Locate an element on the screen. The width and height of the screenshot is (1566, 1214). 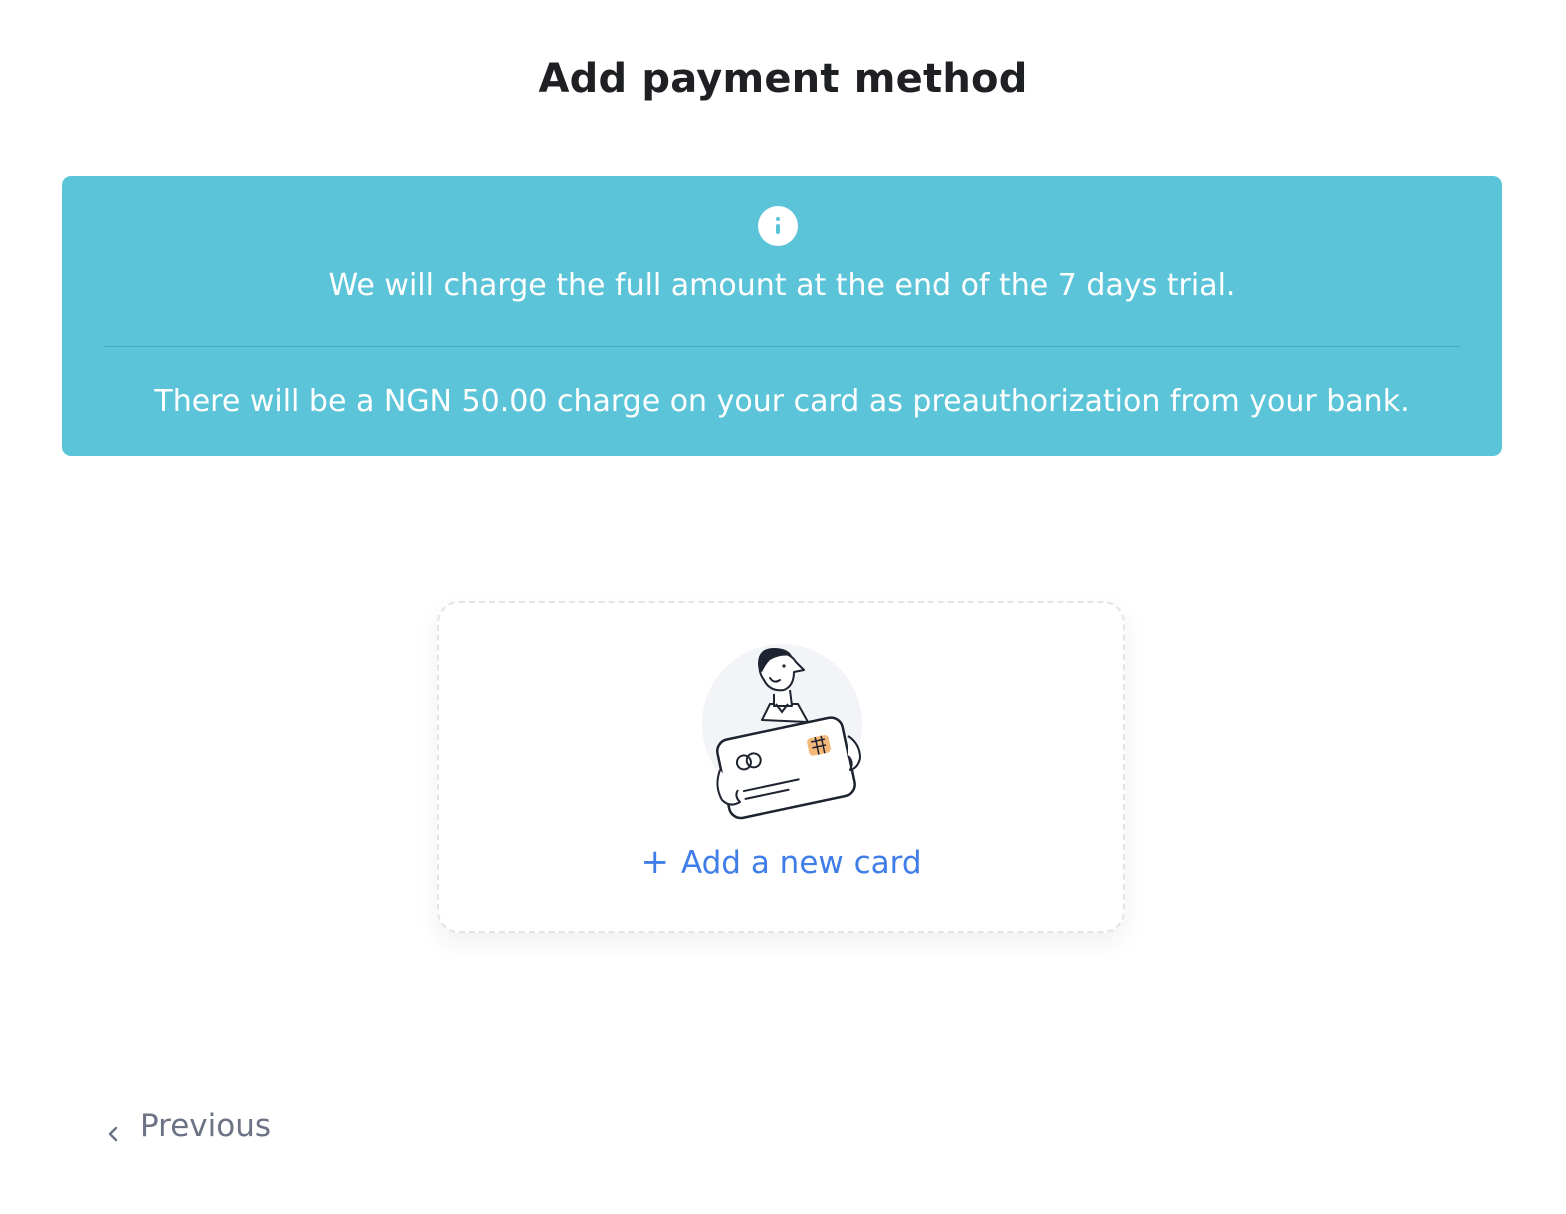
page-title: Add payment method is located at coordinates (783, 79).